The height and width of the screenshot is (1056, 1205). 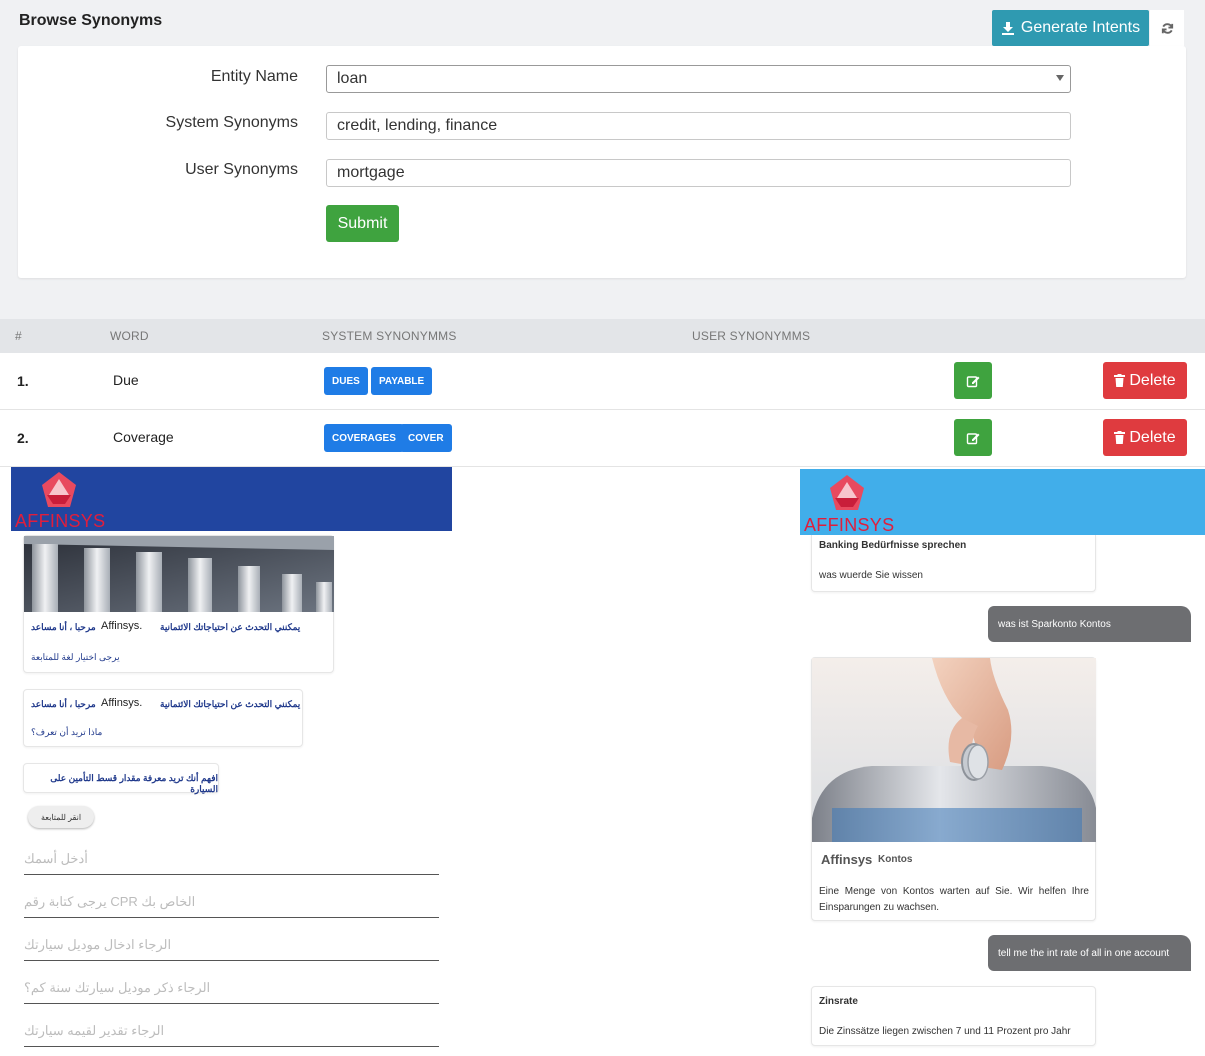 I want to click on arabic-message-text: يرجى اختيار لغة للمتابعة, so click(x=75, y=657).